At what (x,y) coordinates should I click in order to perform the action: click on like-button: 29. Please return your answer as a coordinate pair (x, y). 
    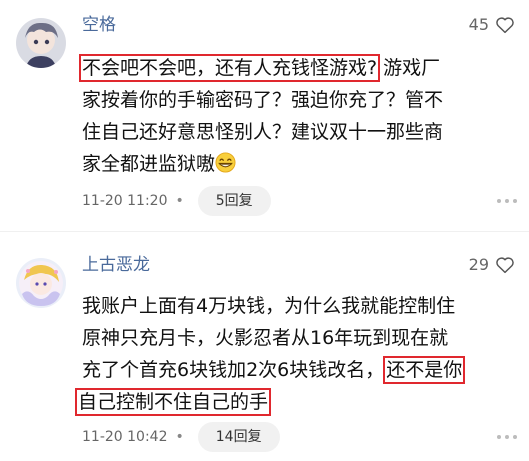
    Looking at the image, I should click on (492, 265).